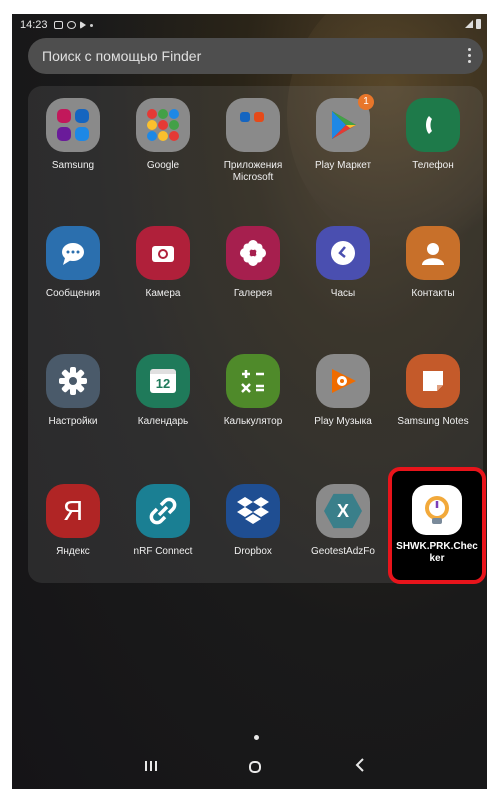 The height and width of the screenshot is (789, 488). I want to click on app-contacts: Контакты, so click(433, 263).